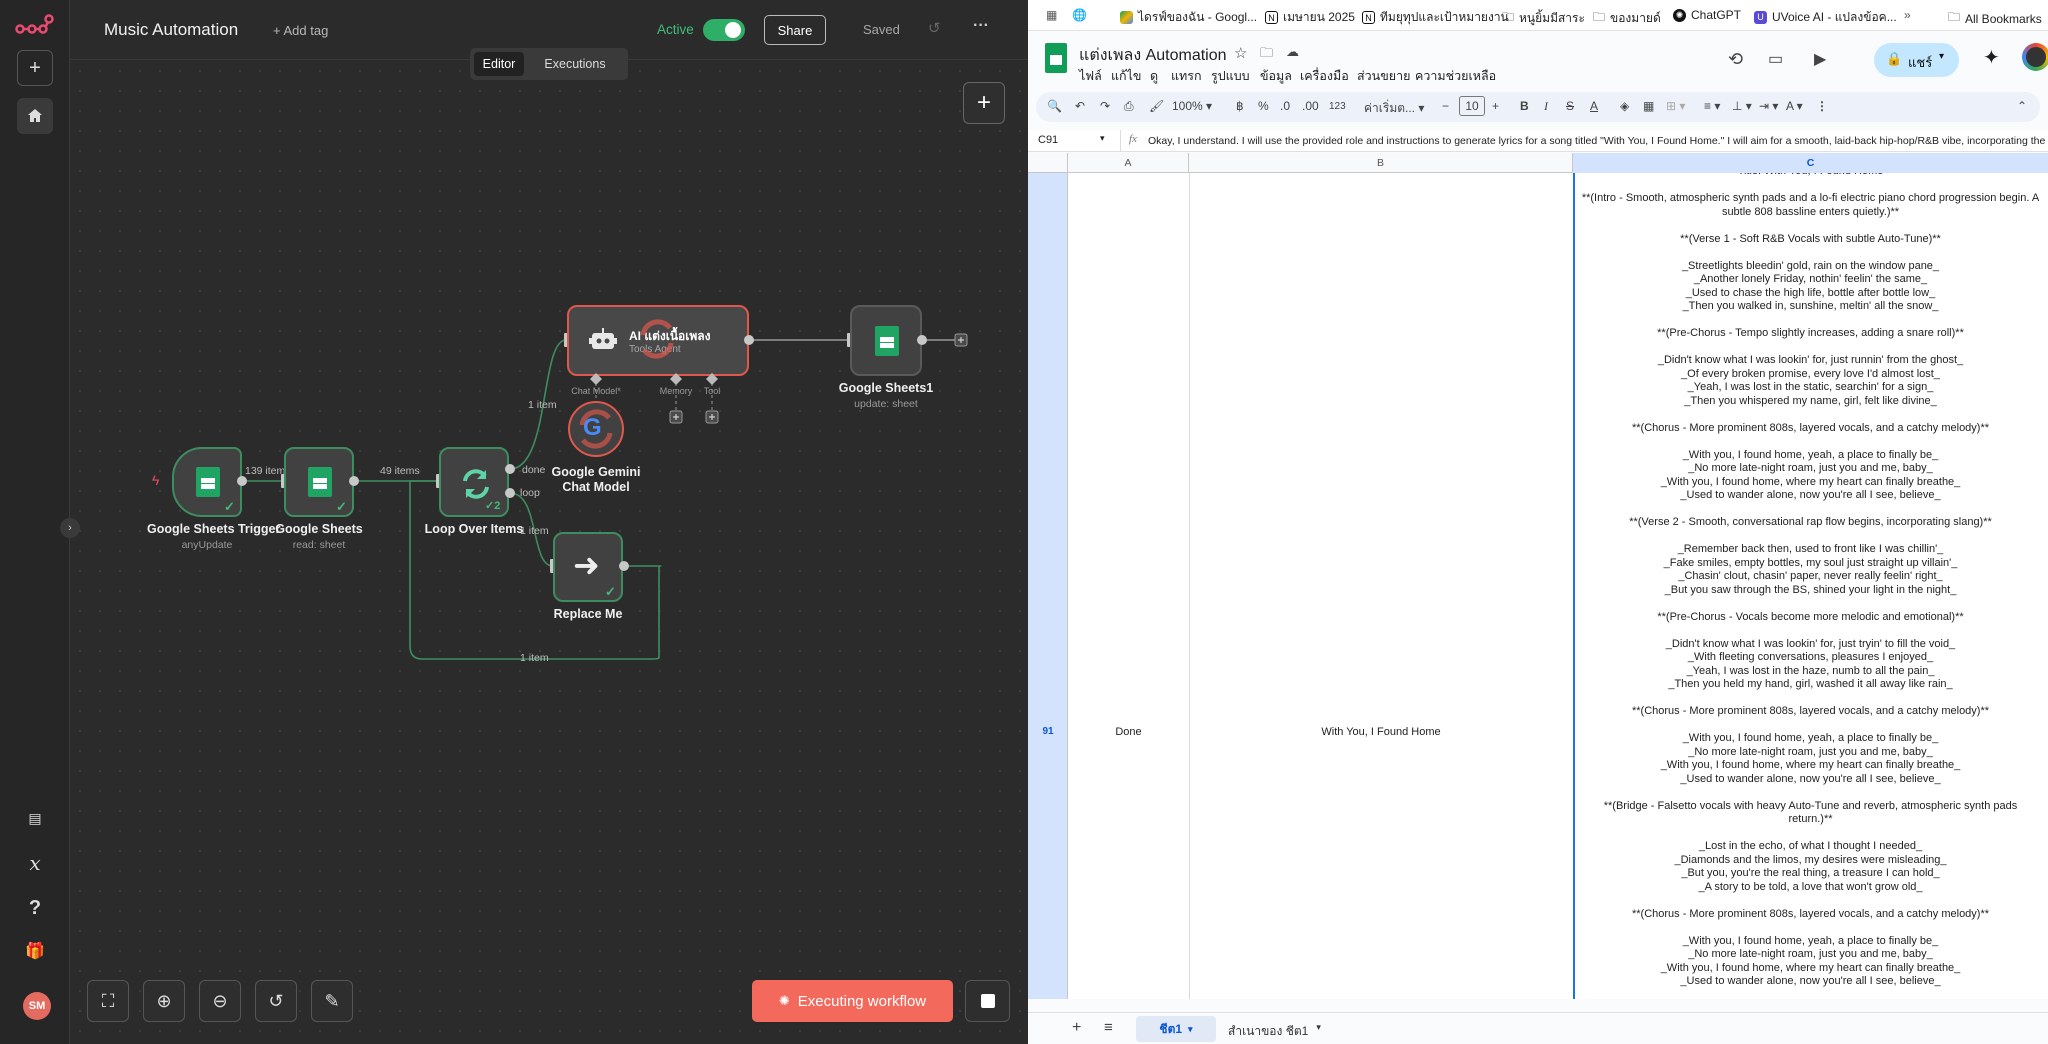  Describe the element at coordinates (1794, 106) in the screenshot. I see `text-rotation-icon: A ▾` at that location.